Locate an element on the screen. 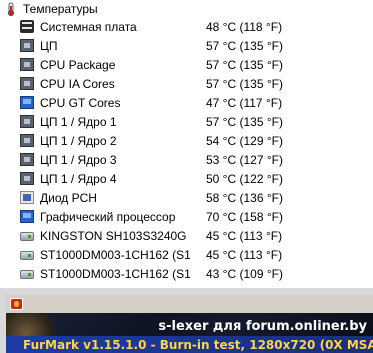 The image size is (373, 353). sensor-row: ЦП 1 / Ядро 1 57 °C (135 °F) is located at coordinates (186, 121).